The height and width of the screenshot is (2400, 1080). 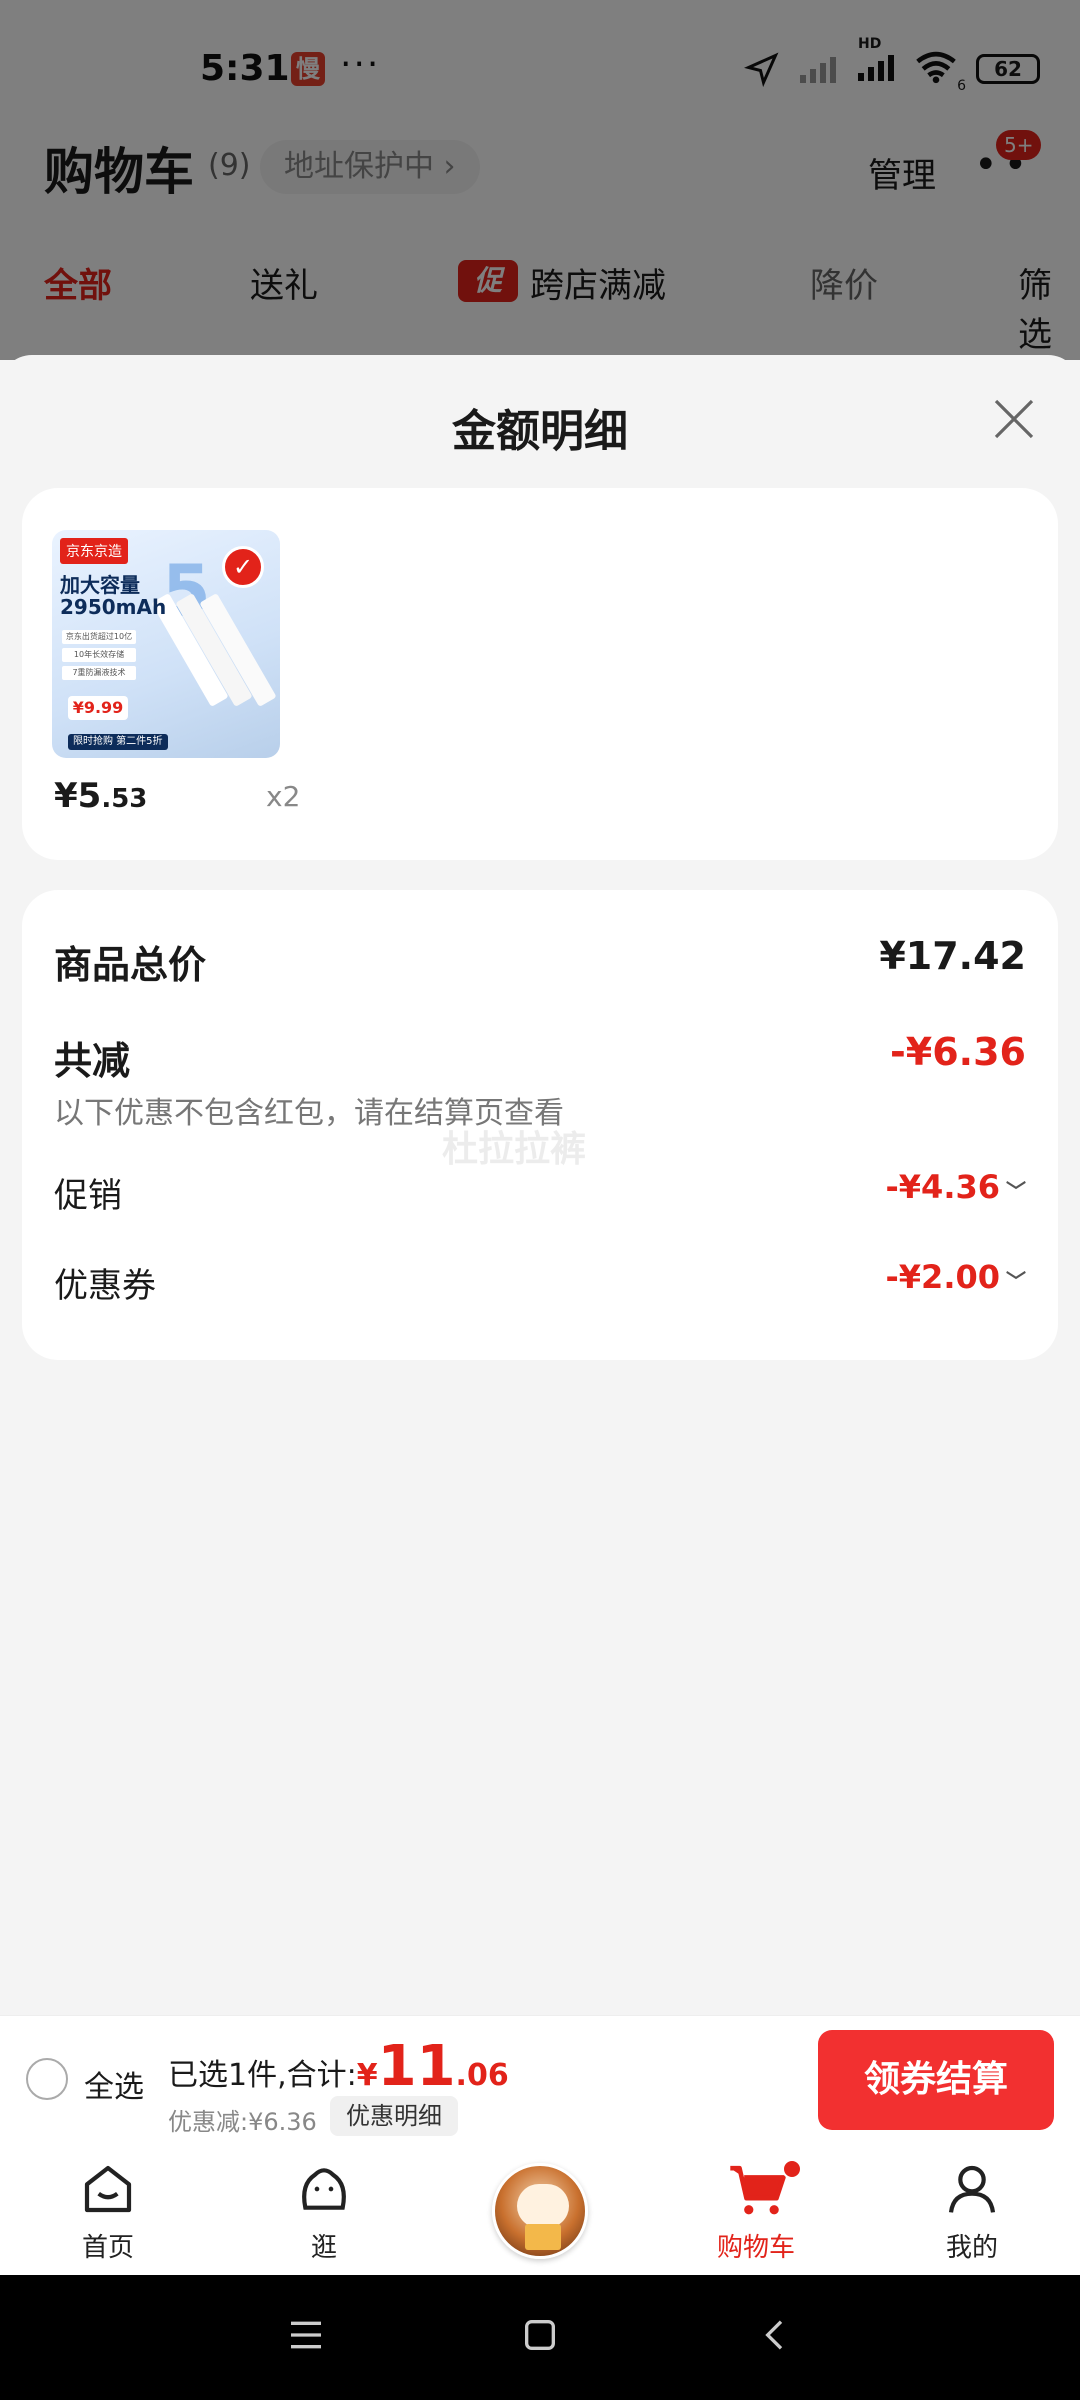 I want to click on cart-notification-dot, so click(x=792, y=2169).